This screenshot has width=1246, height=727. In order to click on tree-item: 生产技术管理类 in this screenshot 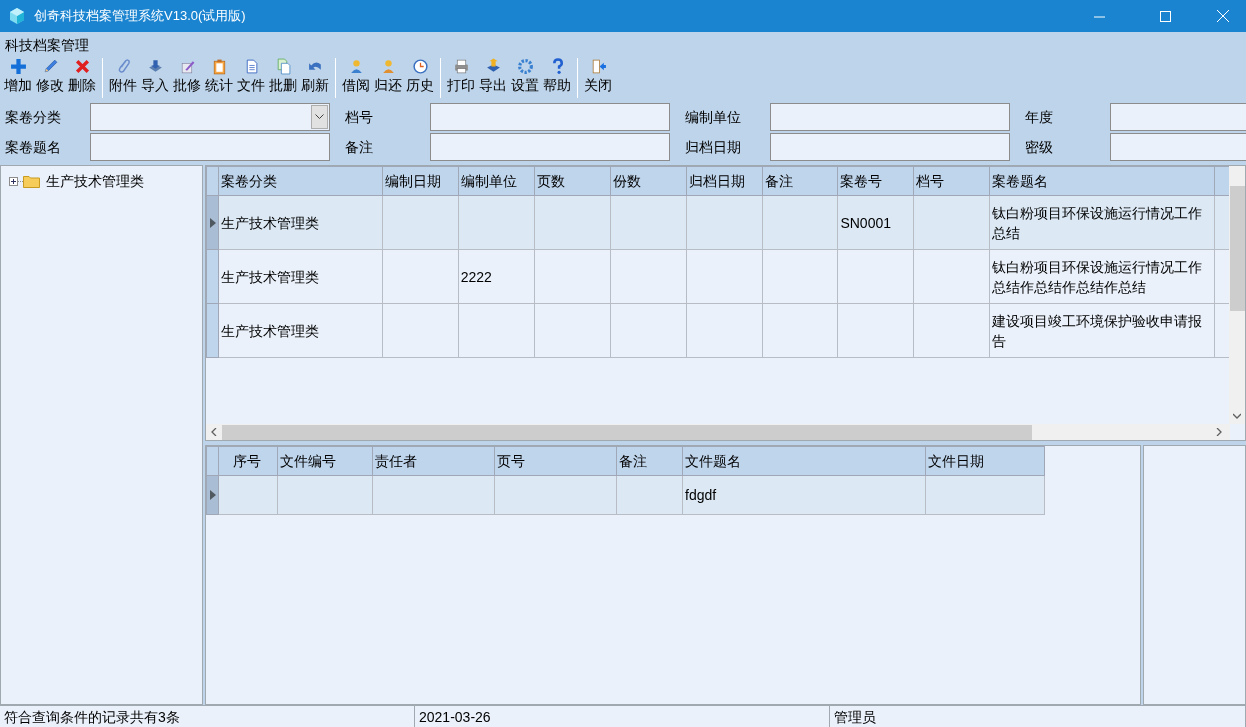, I will do `click(105, 181)`.